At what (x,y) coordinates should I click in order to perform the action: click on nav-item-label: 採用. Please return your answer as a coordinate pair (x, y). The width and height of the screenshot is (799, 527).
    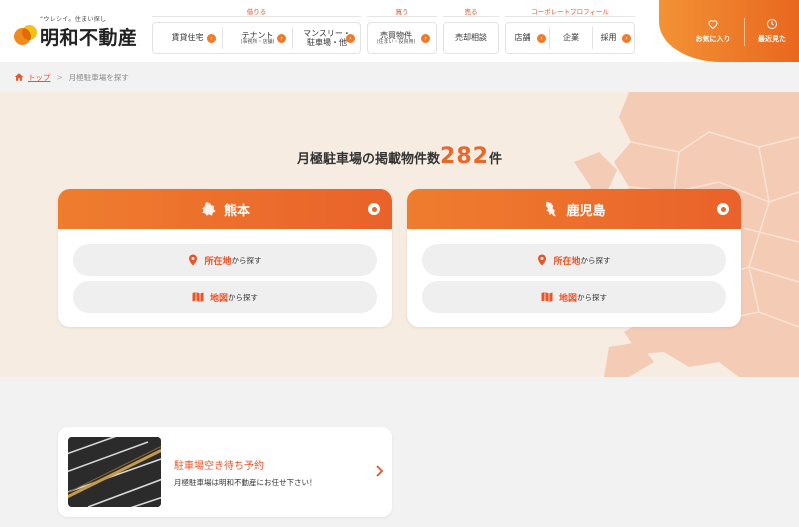
    Looking at the image, I should click on (608, 38).